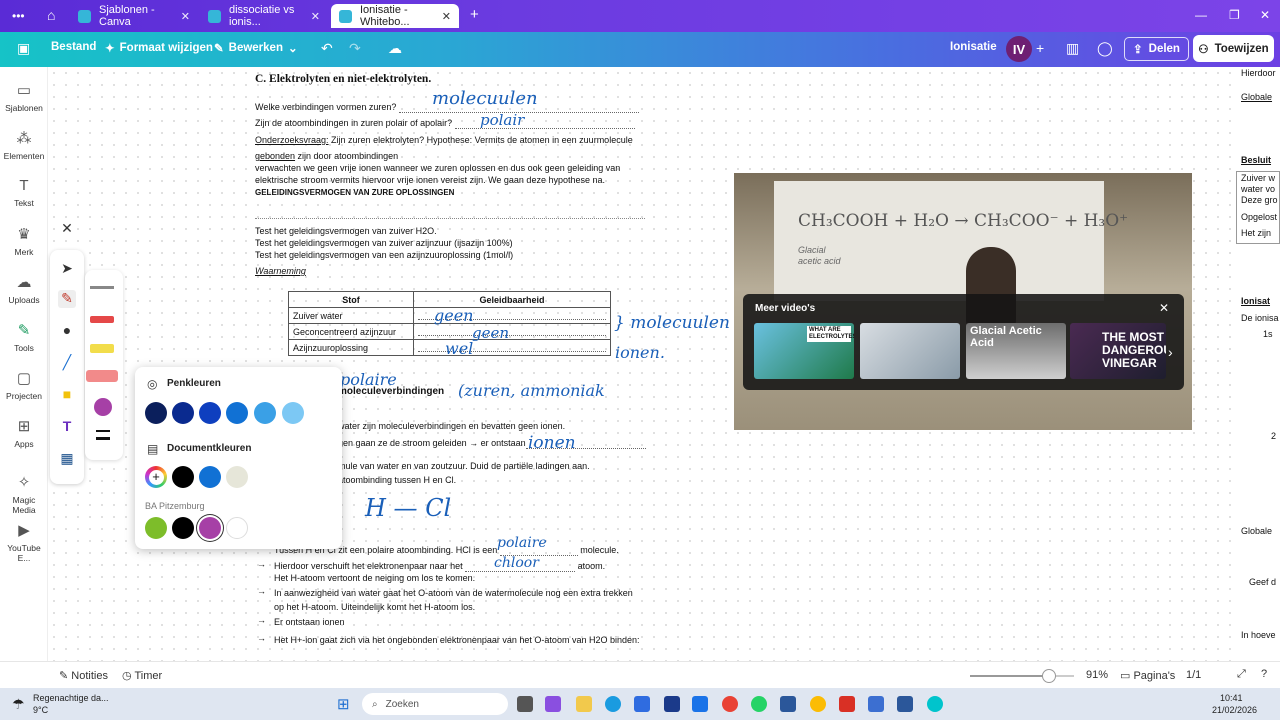 The image size is (1280, 720). What do you see at coordinates (910, 351) in the screenshot?
I see `video-thumbnail` at bounding box center [910, 351].